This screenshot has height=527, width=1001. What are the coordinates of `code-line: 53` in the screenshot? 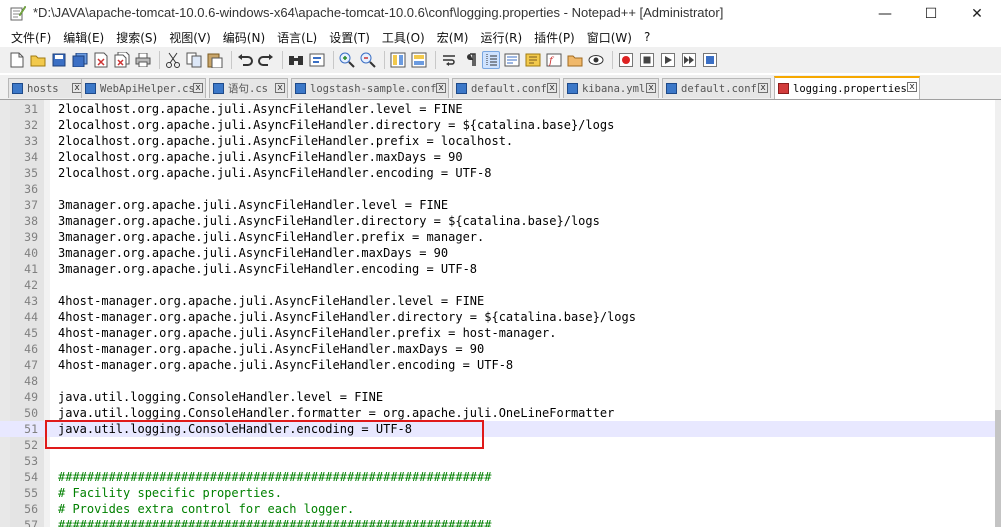 It's located at (498, 461).